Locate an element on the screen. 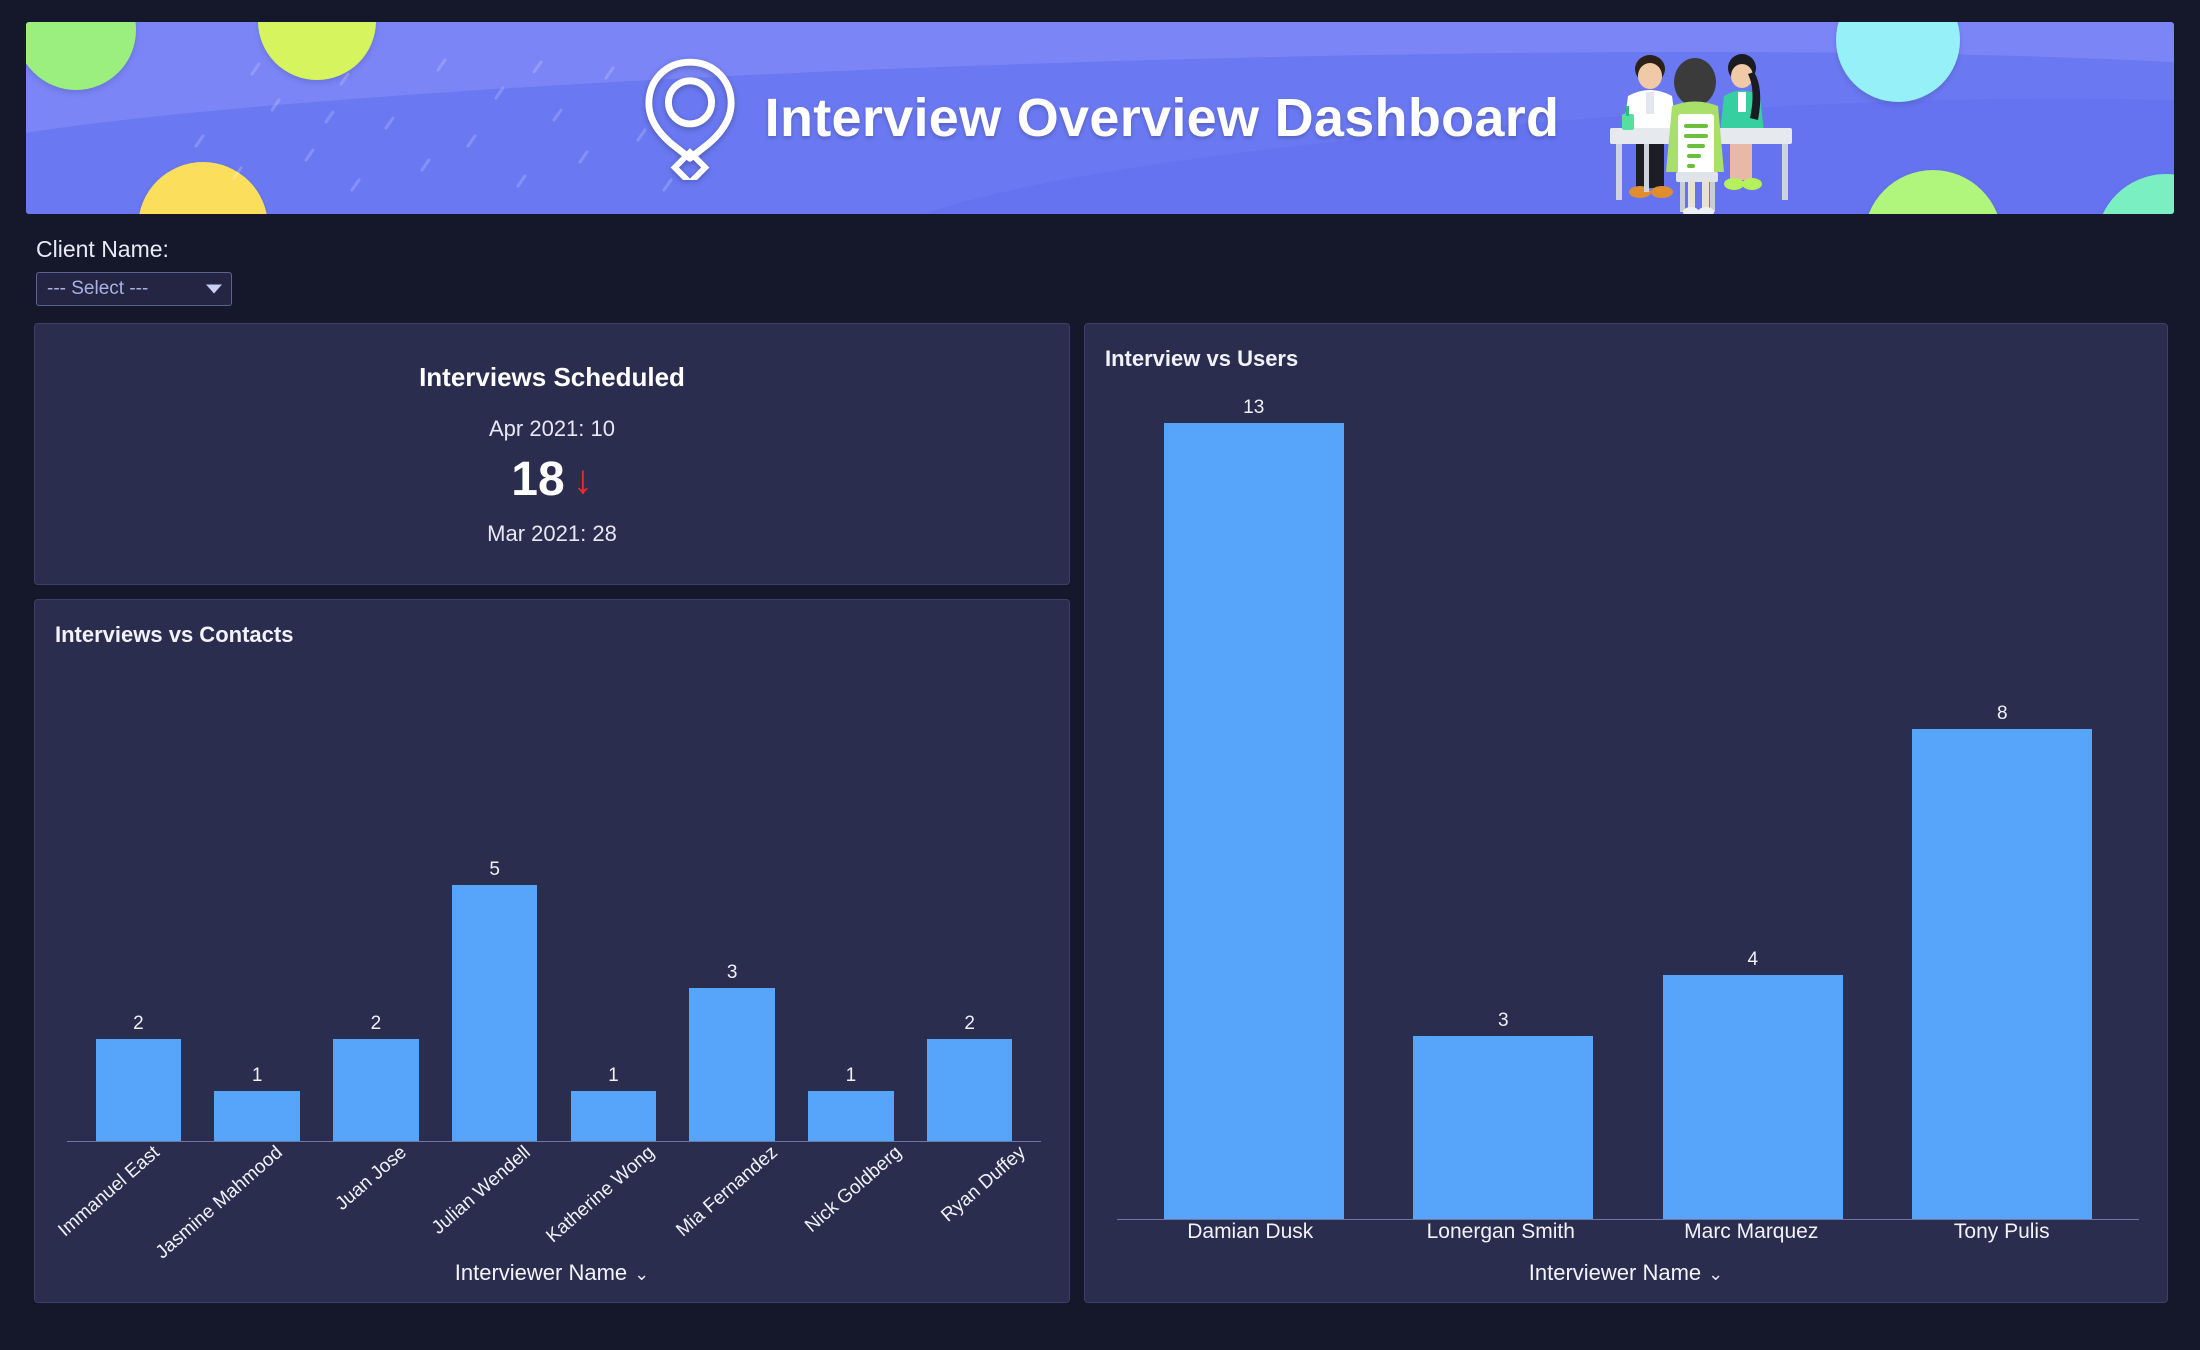 The height and width of the screenshot is (1350, 2200). x-tick-label: Damian Dusk is located at coordinates (1250, 1231).